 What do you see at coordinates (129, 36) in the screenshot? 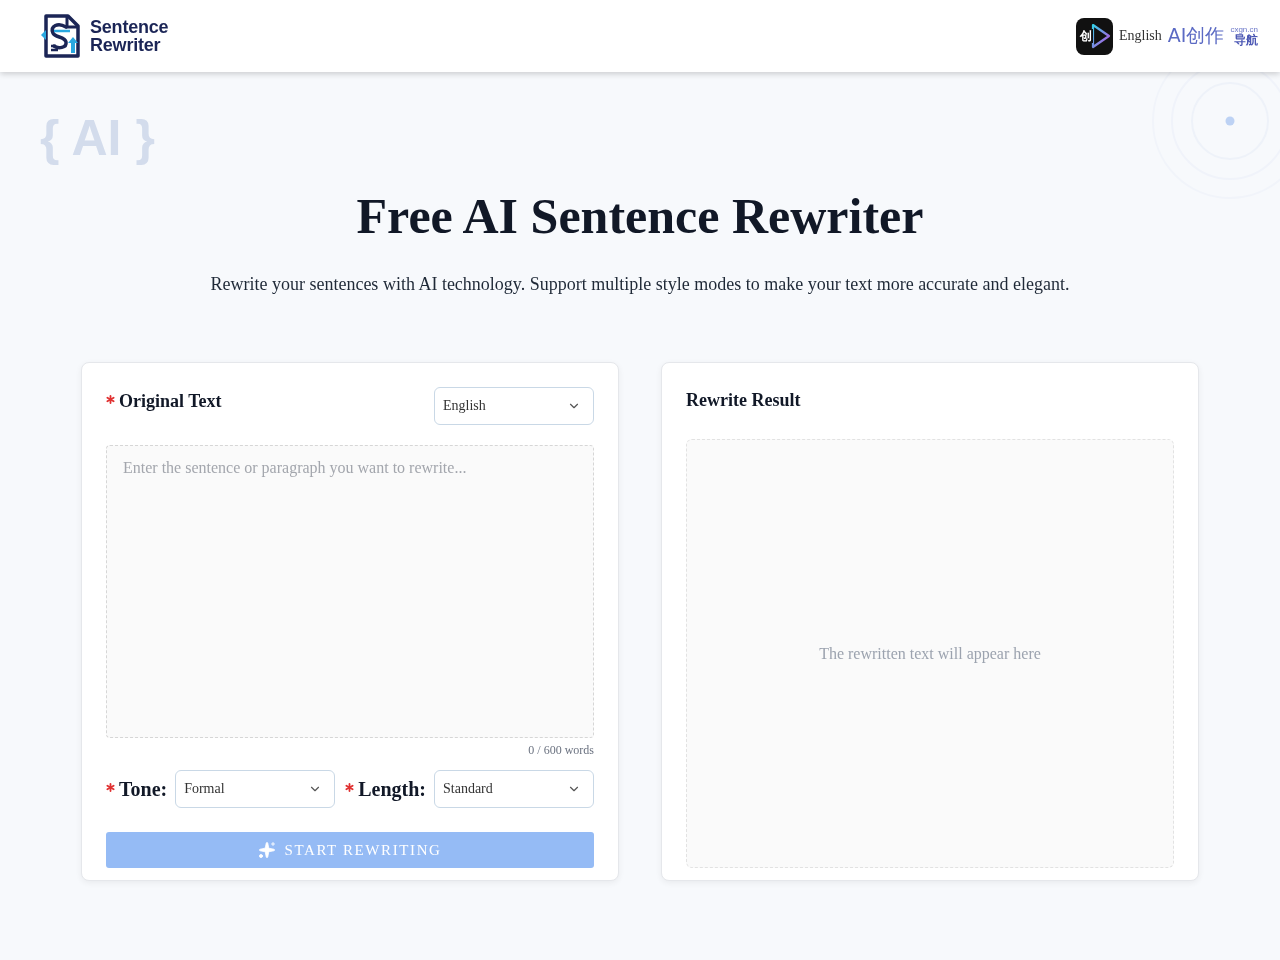
I see `logo-text: Sentence Rewriter` at bounding box center [129, 36].